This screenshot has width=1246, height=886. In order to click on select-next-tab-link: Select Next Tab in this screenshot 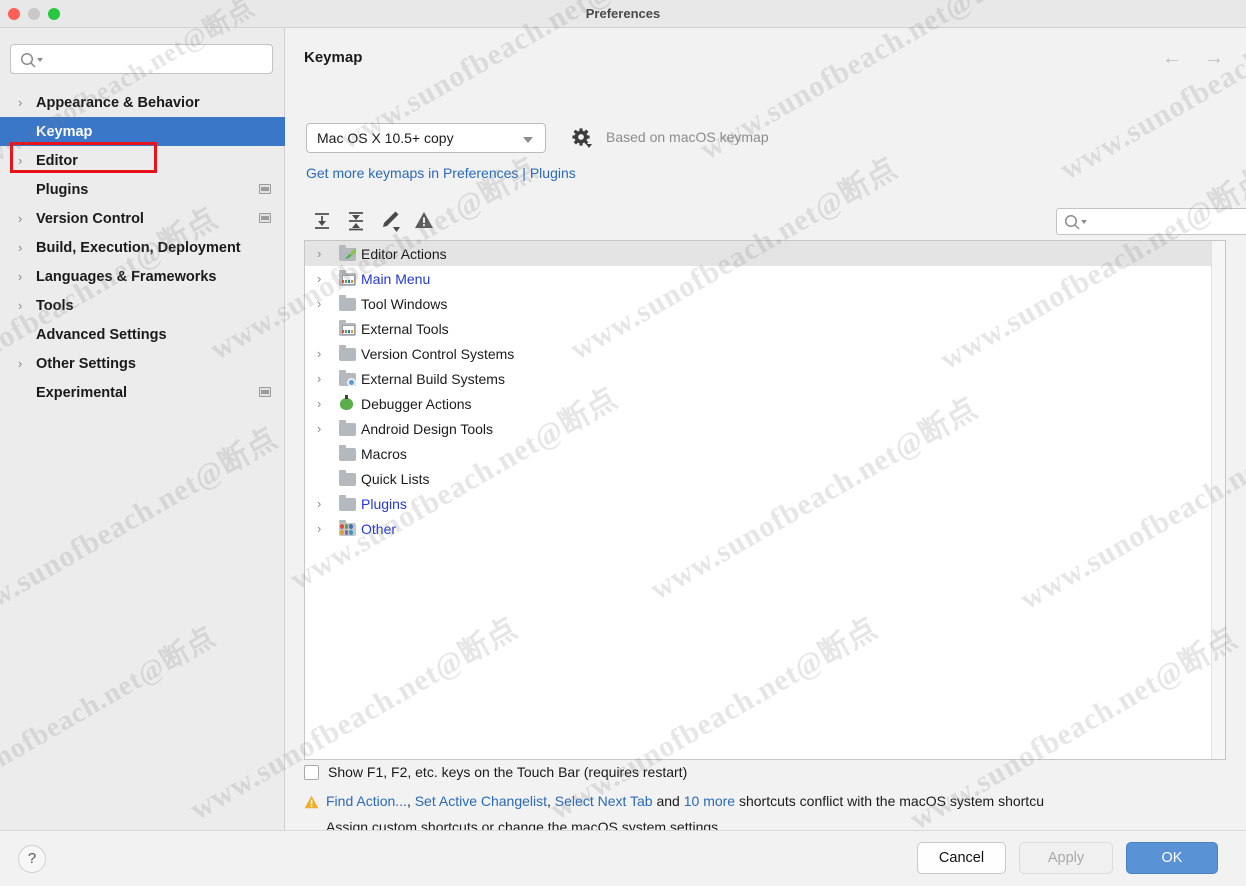, I will do `click(604, 801)`.